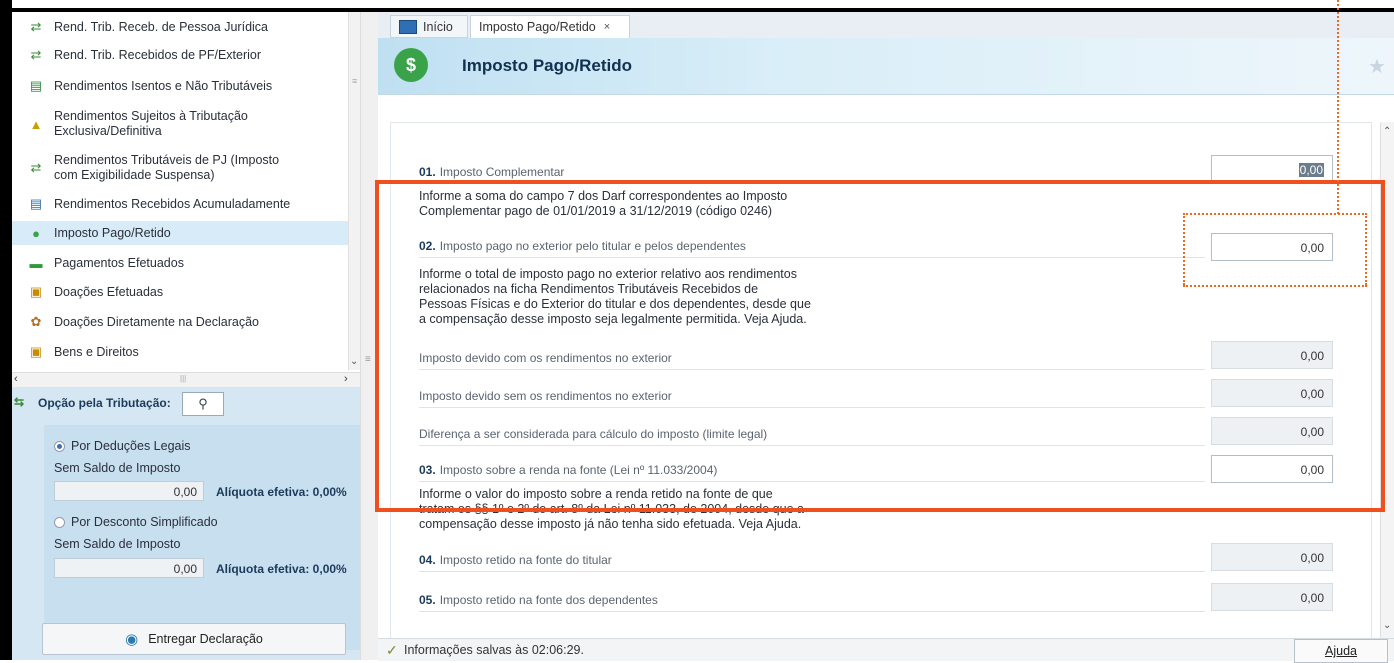  Describe the element at coordinates (1341, 651) in the screenshot. I see `help-button: Ajuda` at that location.